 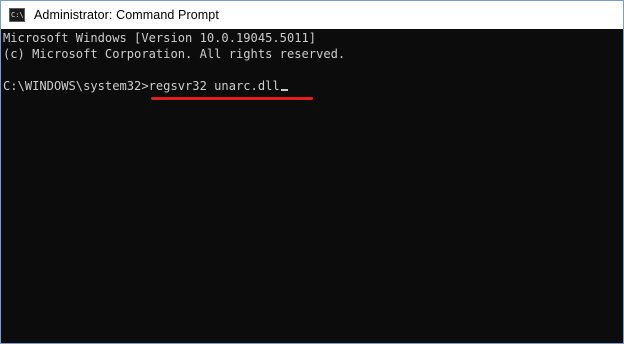 I want to click on console-command-line: C:\WINDOWS\system32>regsvr32 unarc.dll, so click(x=145, y=86).